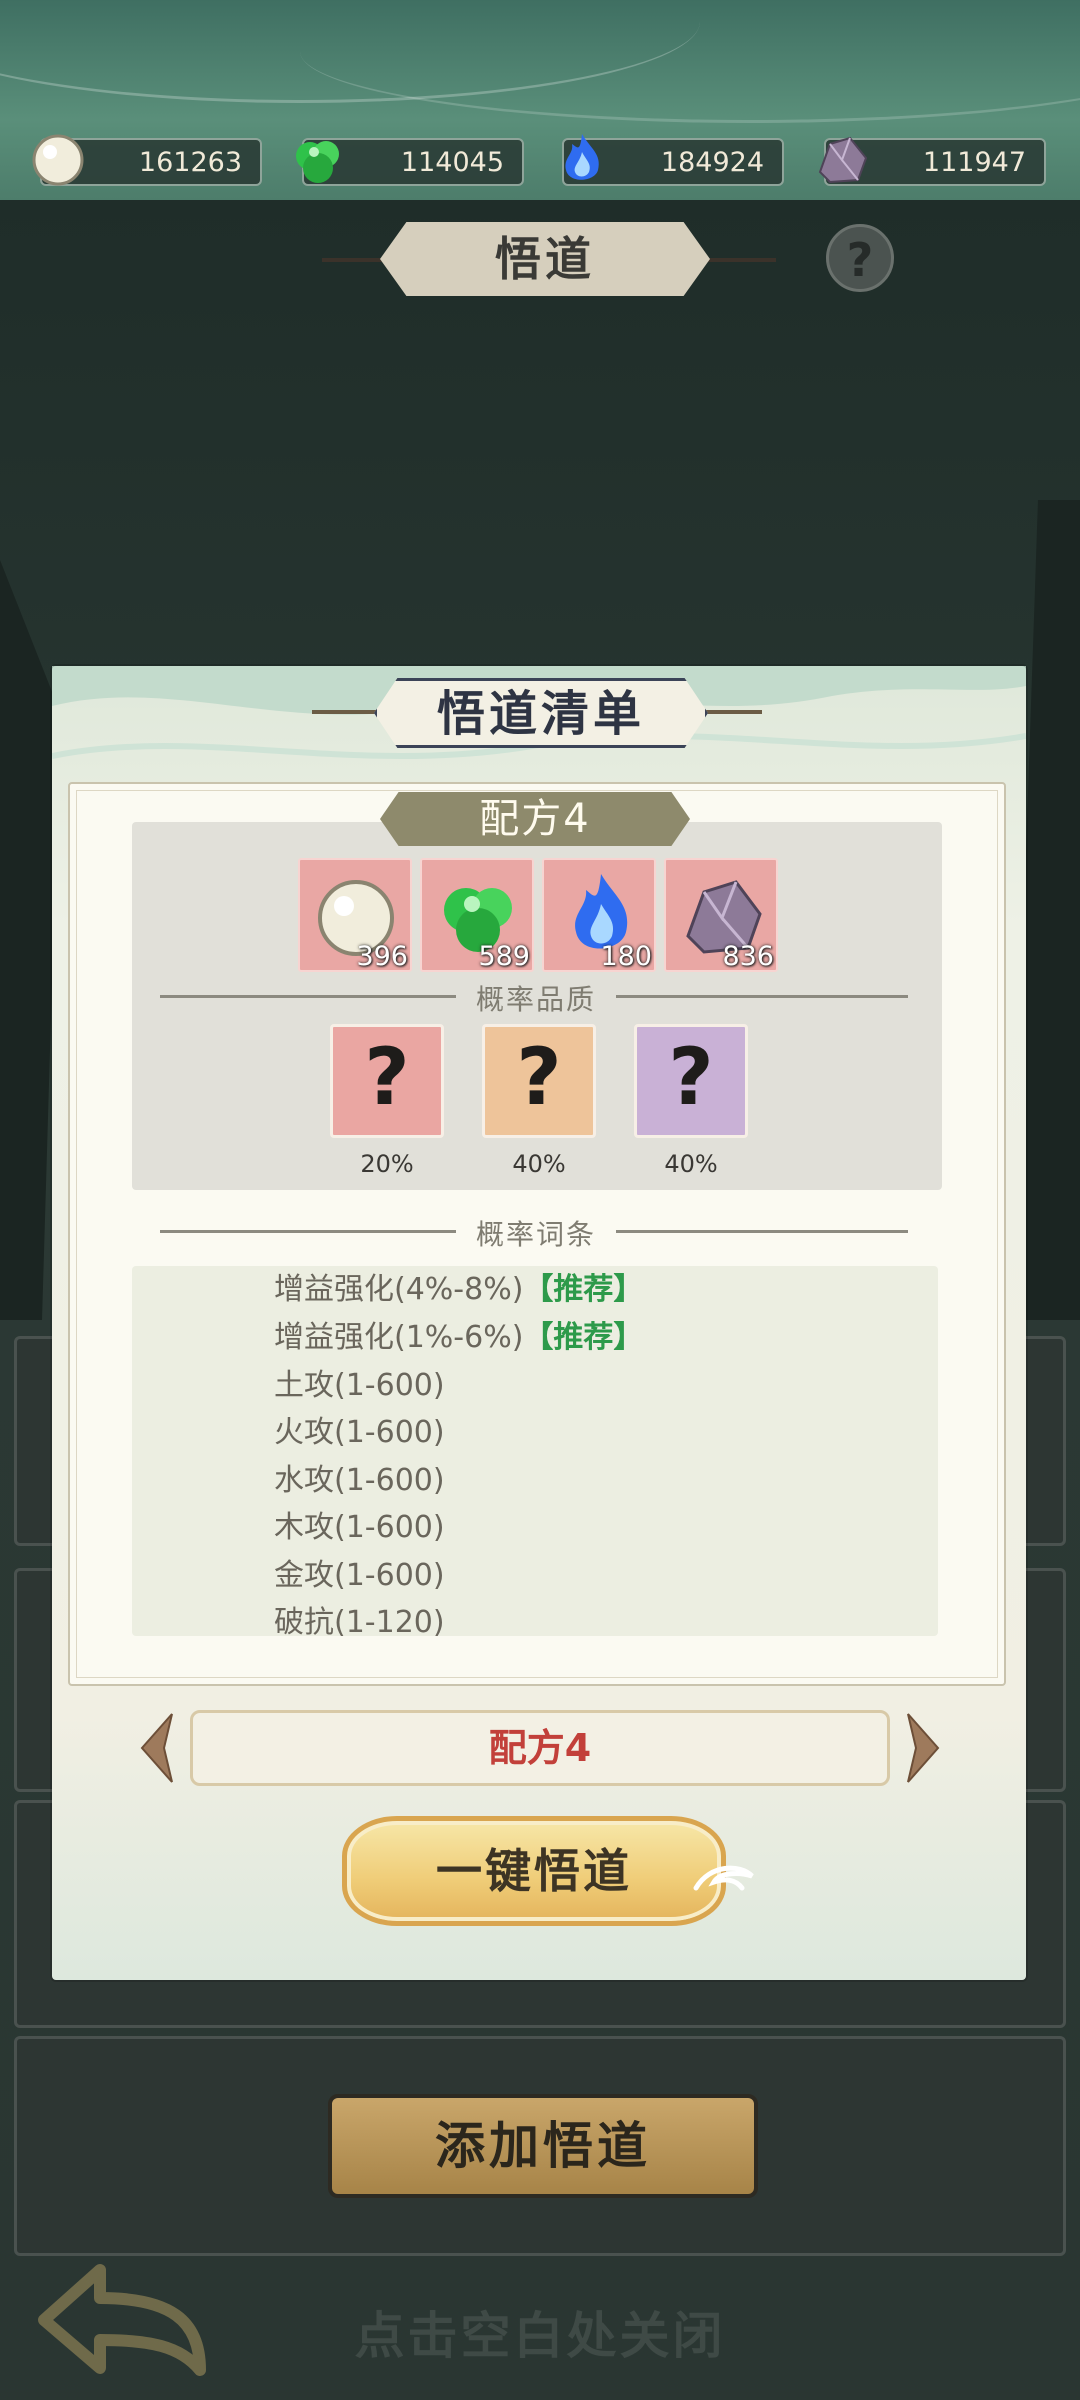 This screenshot has width=1080, height=2400. Describe the element at coordinates (534, 1871) in the screenshot. I see `one-click-enlightenment-button: 一键悟道` at that location.